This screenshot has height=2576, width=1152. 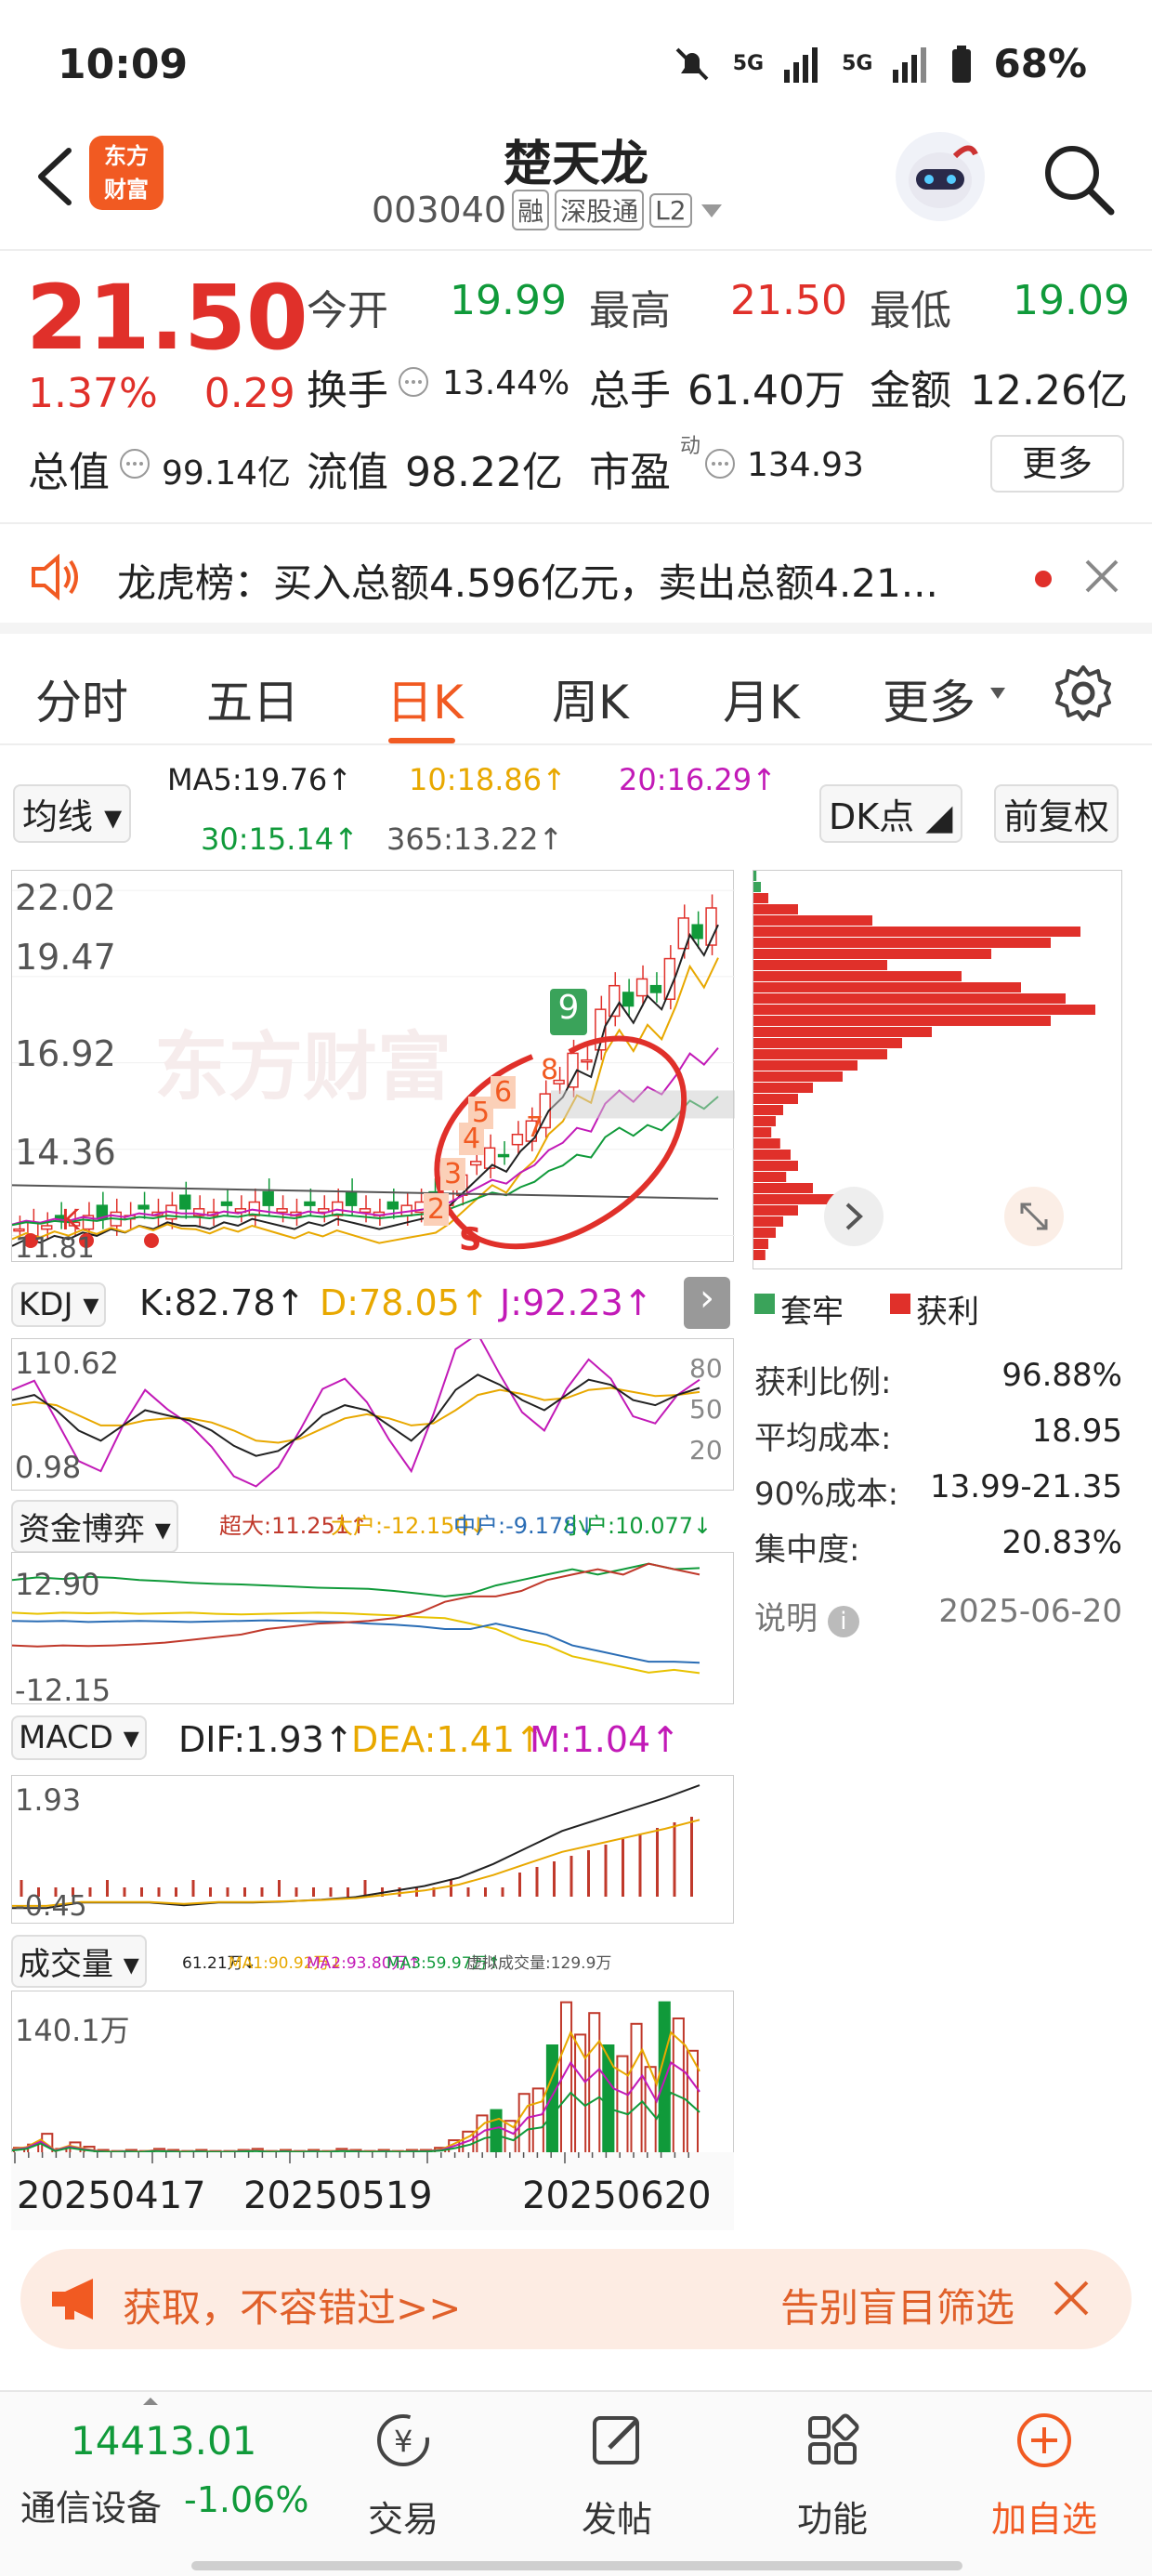 I want to click on chevron-right-icon, so click(x=853, y=1216).